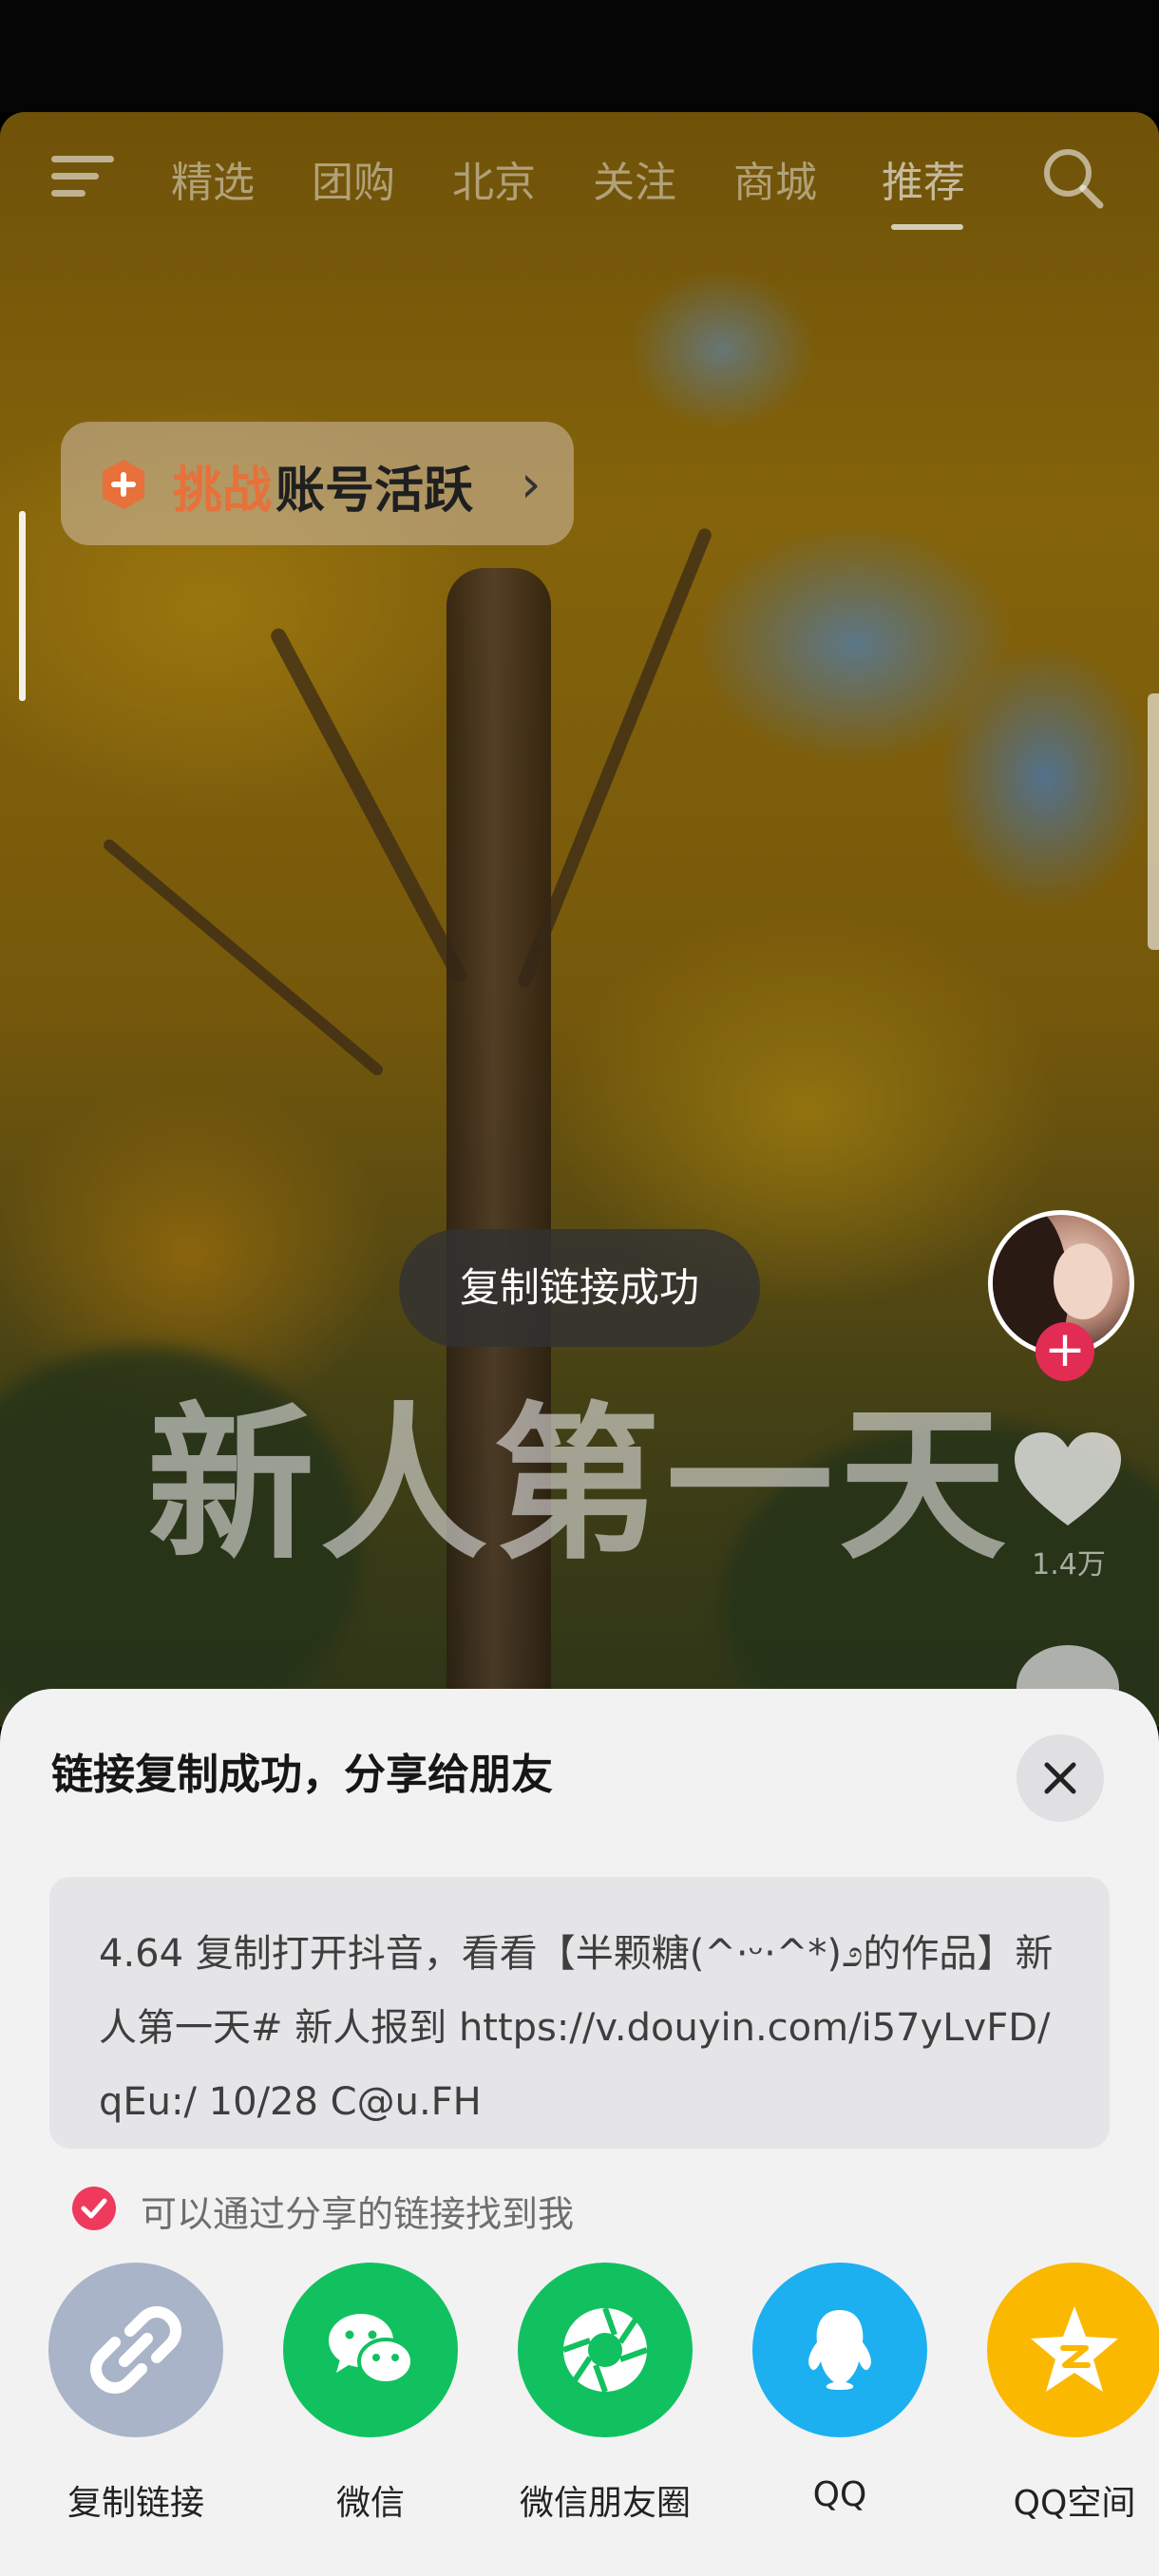 Image resolution: width=1159 pixels, height=2576 pixels. I want to click on heart-icon, so click(1068, 1479).